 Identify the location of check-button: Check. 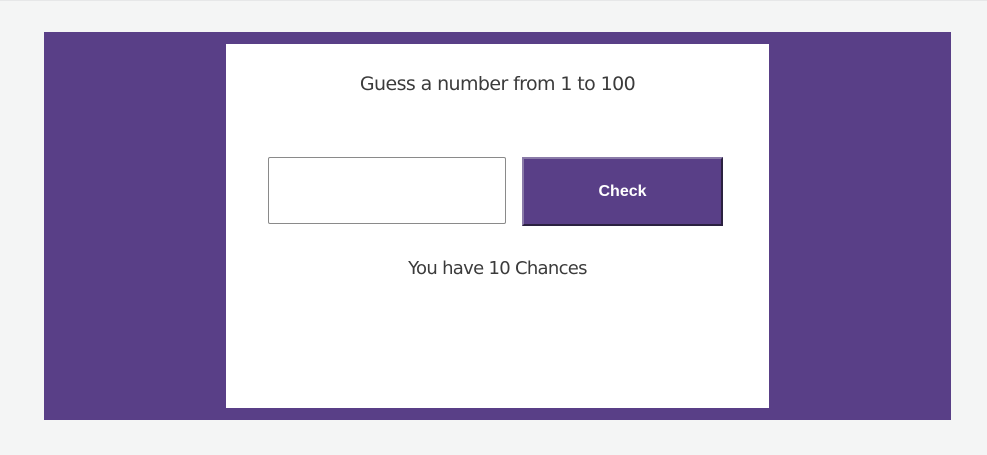
(622, 191).